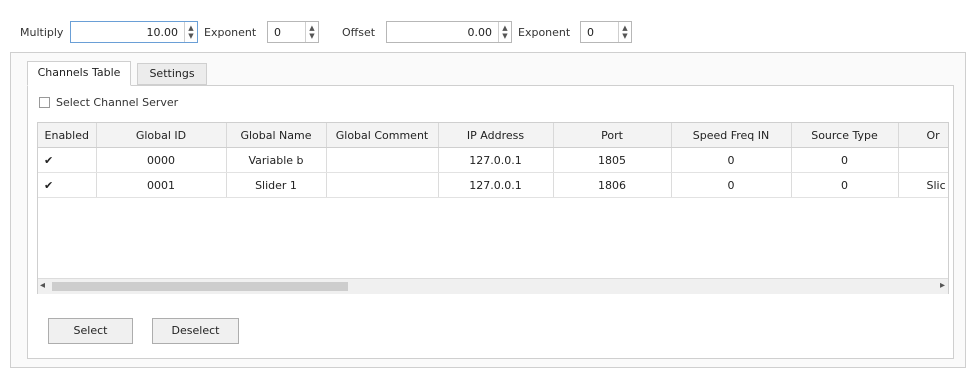 This screenshot has height=379, width=972. I want to click on multiply-spinbox: 10.00 ▲ ▼, so click(134, 32).